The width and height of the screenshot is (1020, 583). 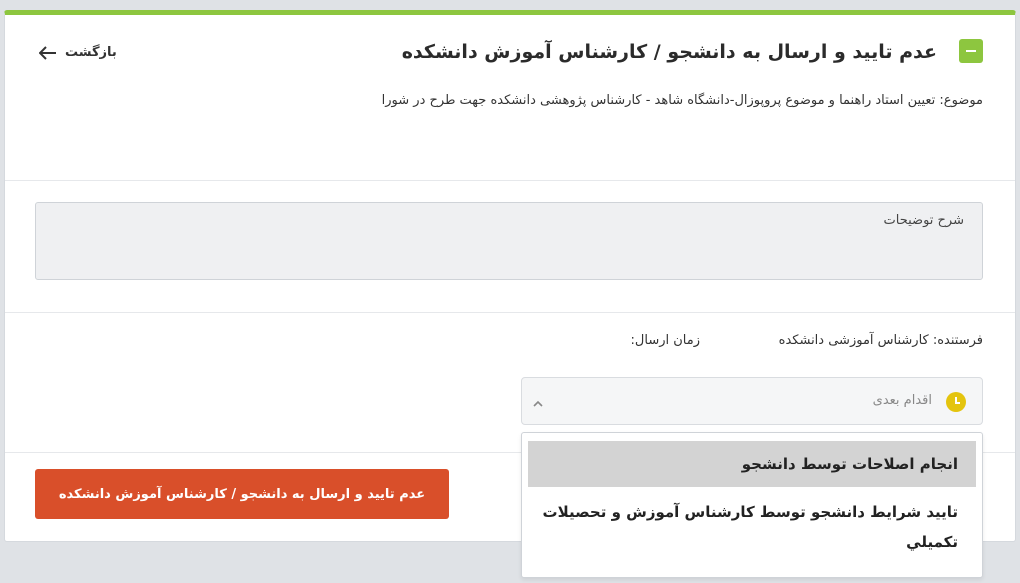 I want to click on send-time-text: زمان ارسال:, so click(x=665, y=340).